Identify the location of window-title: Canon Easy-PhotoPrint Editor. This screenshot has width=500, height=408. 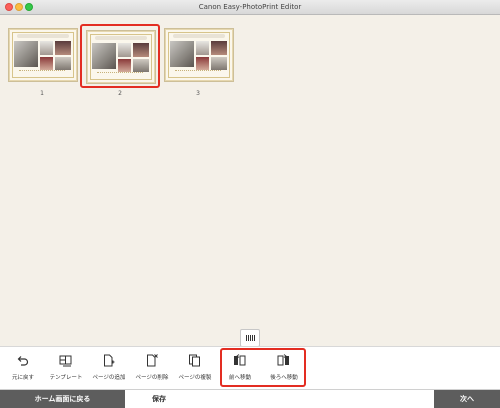
(250, 7).